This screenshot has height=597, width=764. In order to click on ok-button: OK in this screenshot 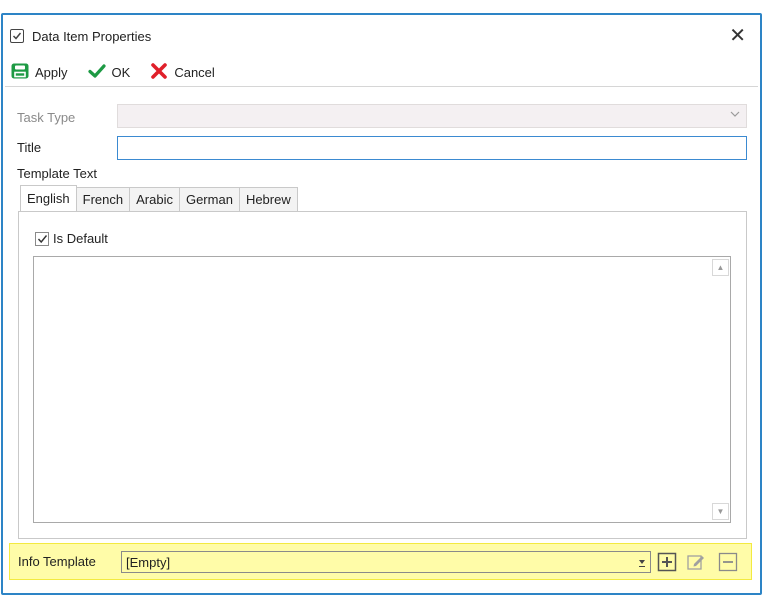, I will do `click(109, 72)`.